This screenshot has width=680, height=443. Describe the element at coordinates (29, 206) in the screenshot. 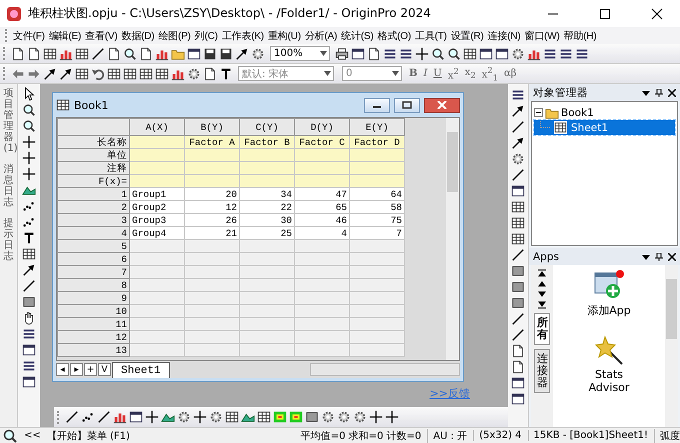

I see `scatter-icon` at that location.